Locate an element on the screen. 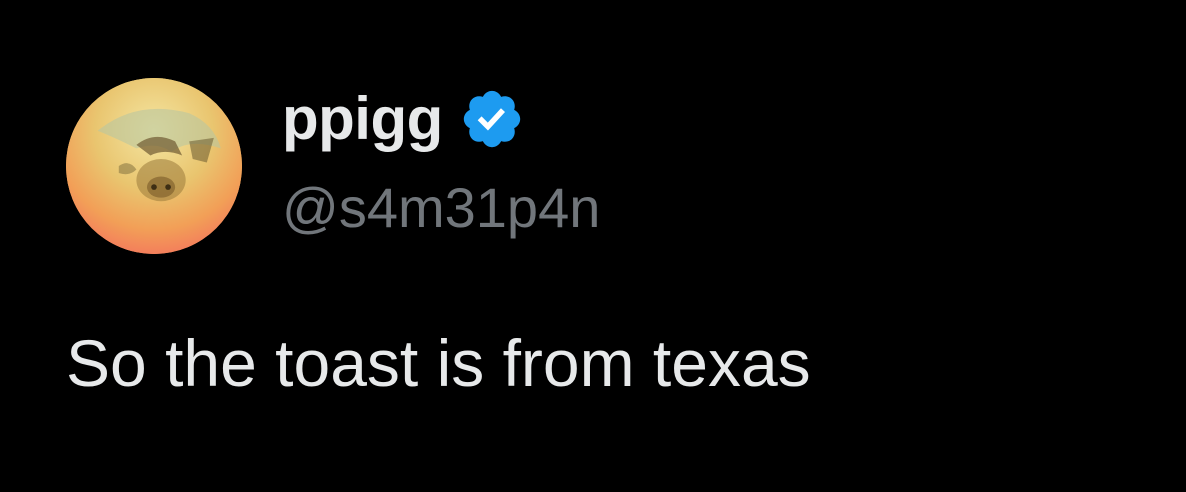 This screenshot has width=1186, height=492. verified-badge-icon is located at coordinates (492, 119).